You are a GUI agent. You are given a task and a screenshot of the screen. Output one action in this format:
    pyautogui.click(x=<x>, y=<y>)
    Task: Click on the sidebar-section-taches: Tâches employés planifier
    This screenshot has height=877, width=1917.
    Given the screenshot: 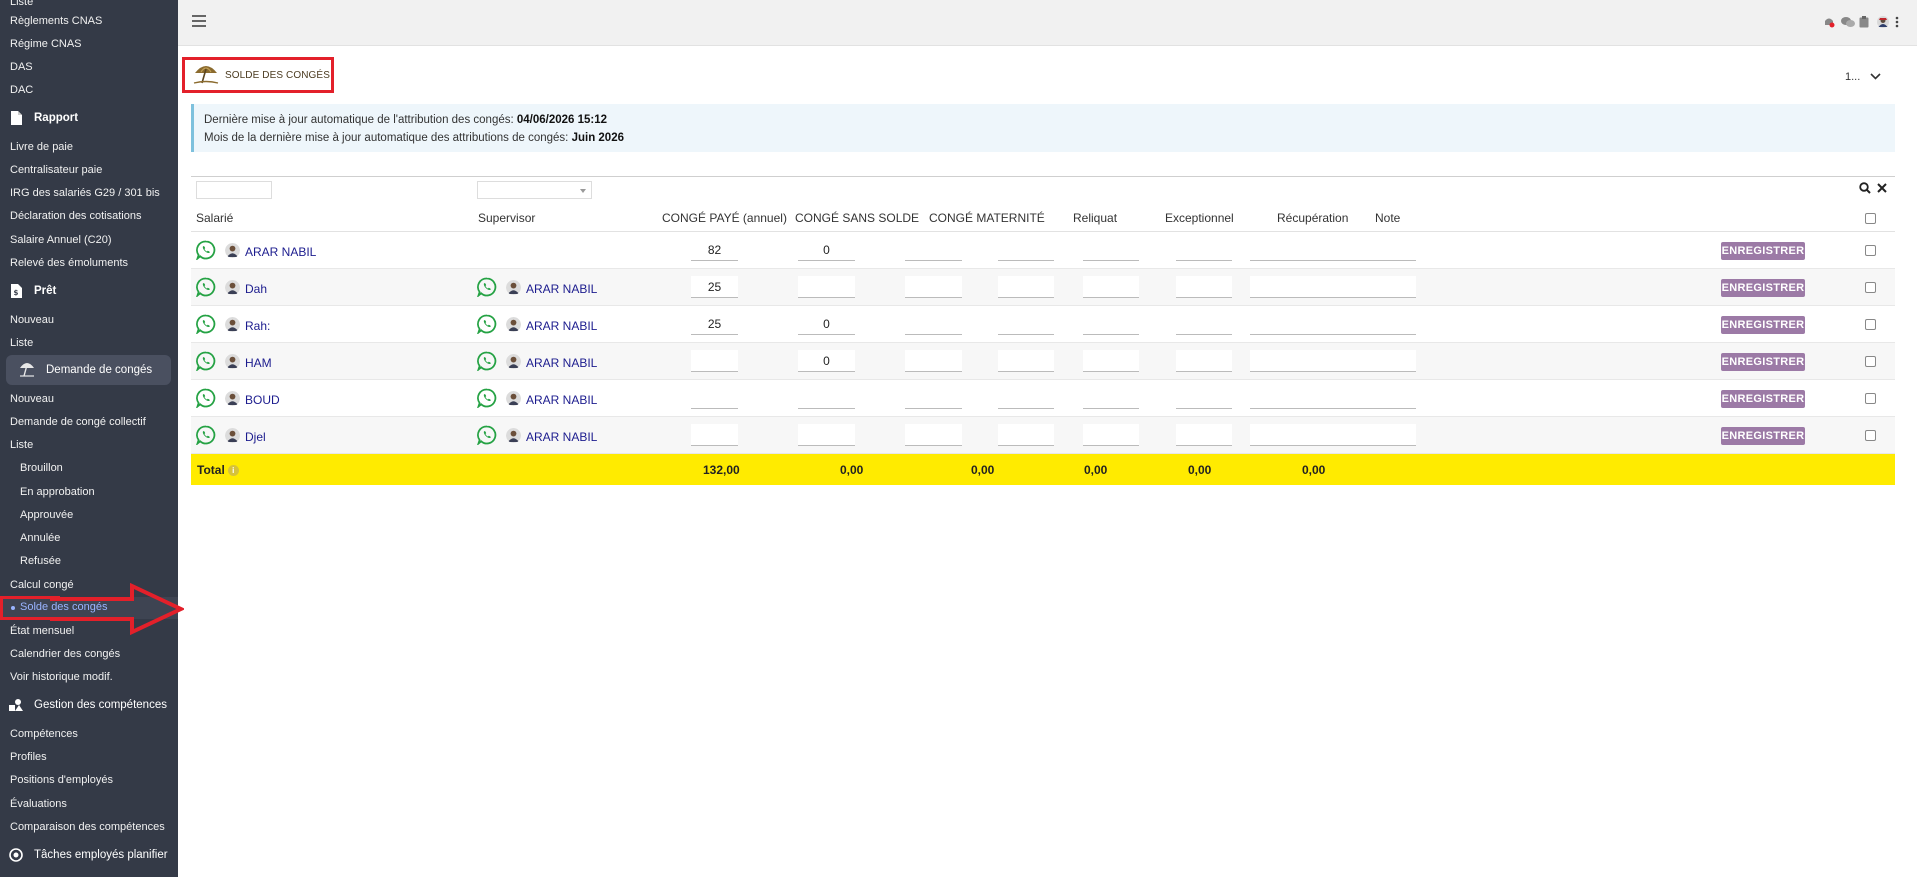 What is the action you would take?
    pyautogui.click(x=88, y=855)
    